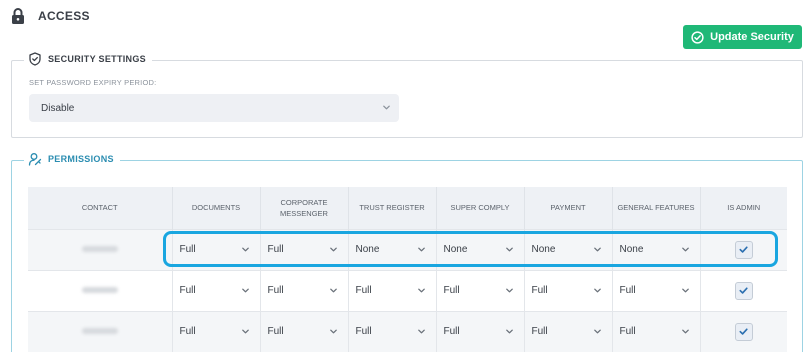 The image size is (811, 352). I want to click on permission-cell-super-comply: None, so click(480, 249).